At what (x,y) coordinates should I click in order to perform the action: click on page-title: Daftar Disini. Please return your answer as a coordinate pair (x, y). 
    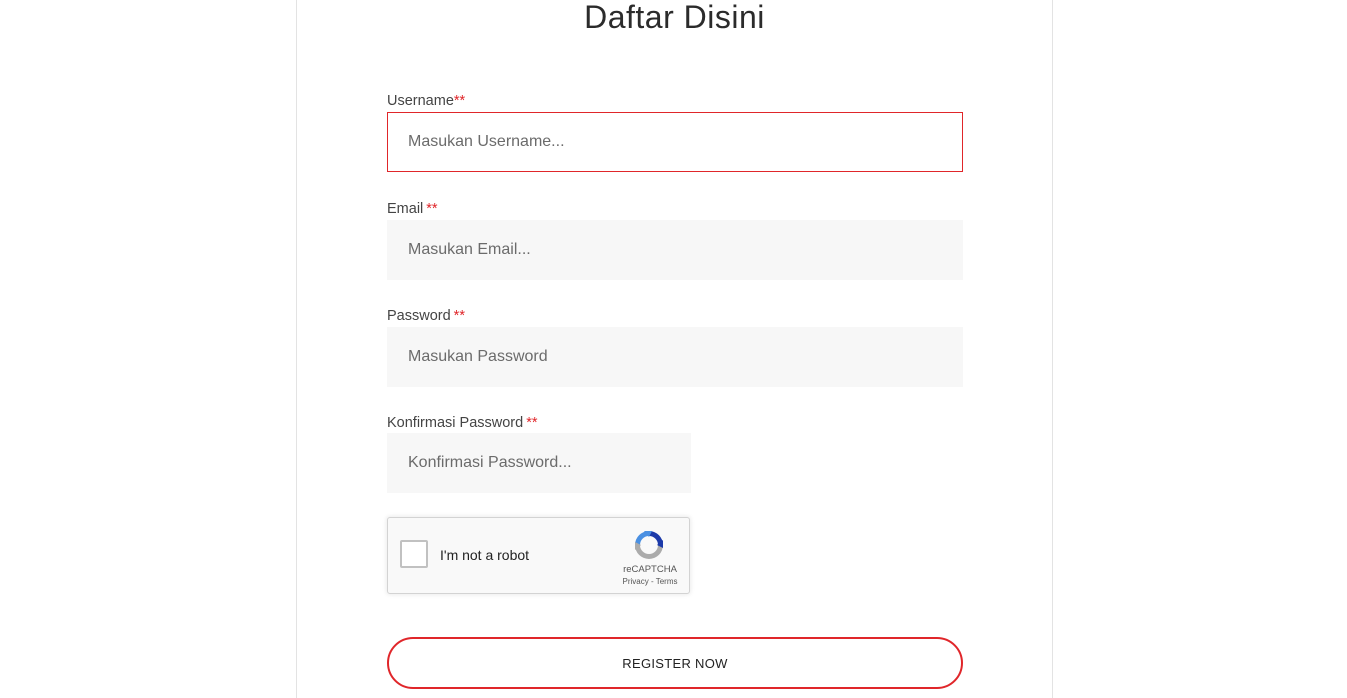
    Looking at the image, I should click on (674, 17).